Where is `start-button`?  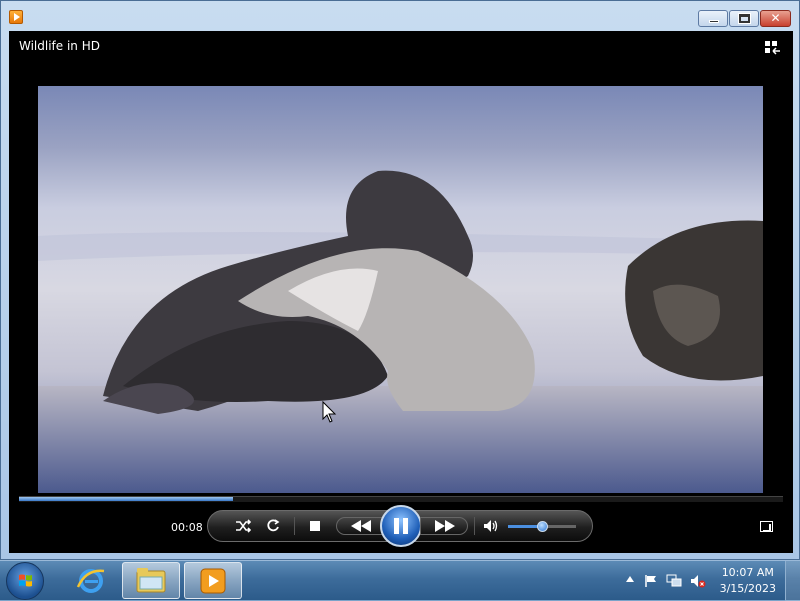
start-button is located at coordinates (25, 581).